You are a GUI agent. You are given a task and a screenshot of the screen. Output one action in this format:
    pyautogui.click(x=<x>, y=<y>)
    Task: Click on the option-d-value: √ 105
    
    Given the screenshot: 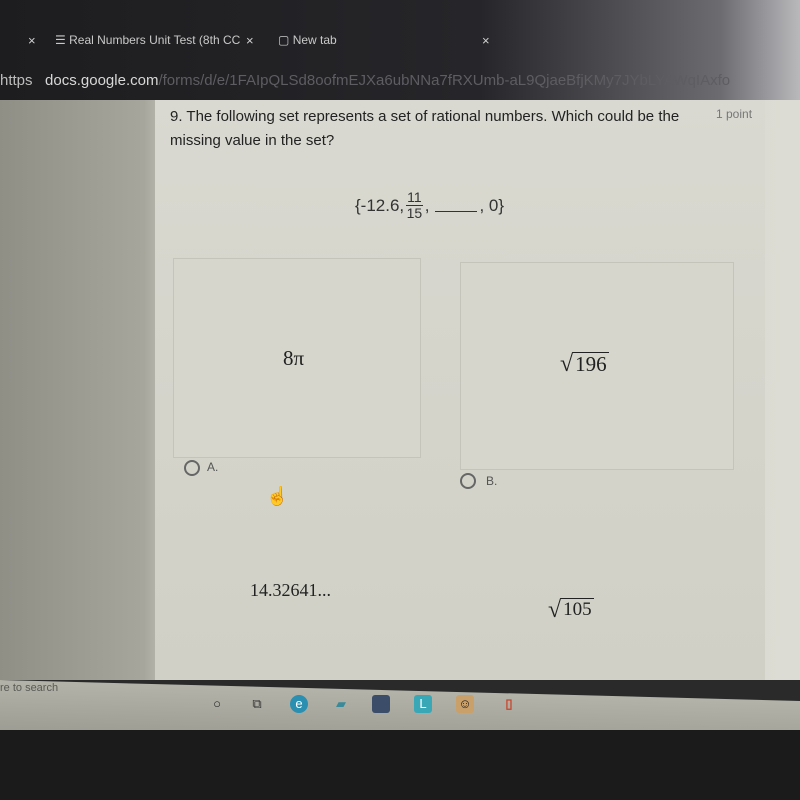 What is the action you would take?
    pyautogui.click(x=571, y=610)
    